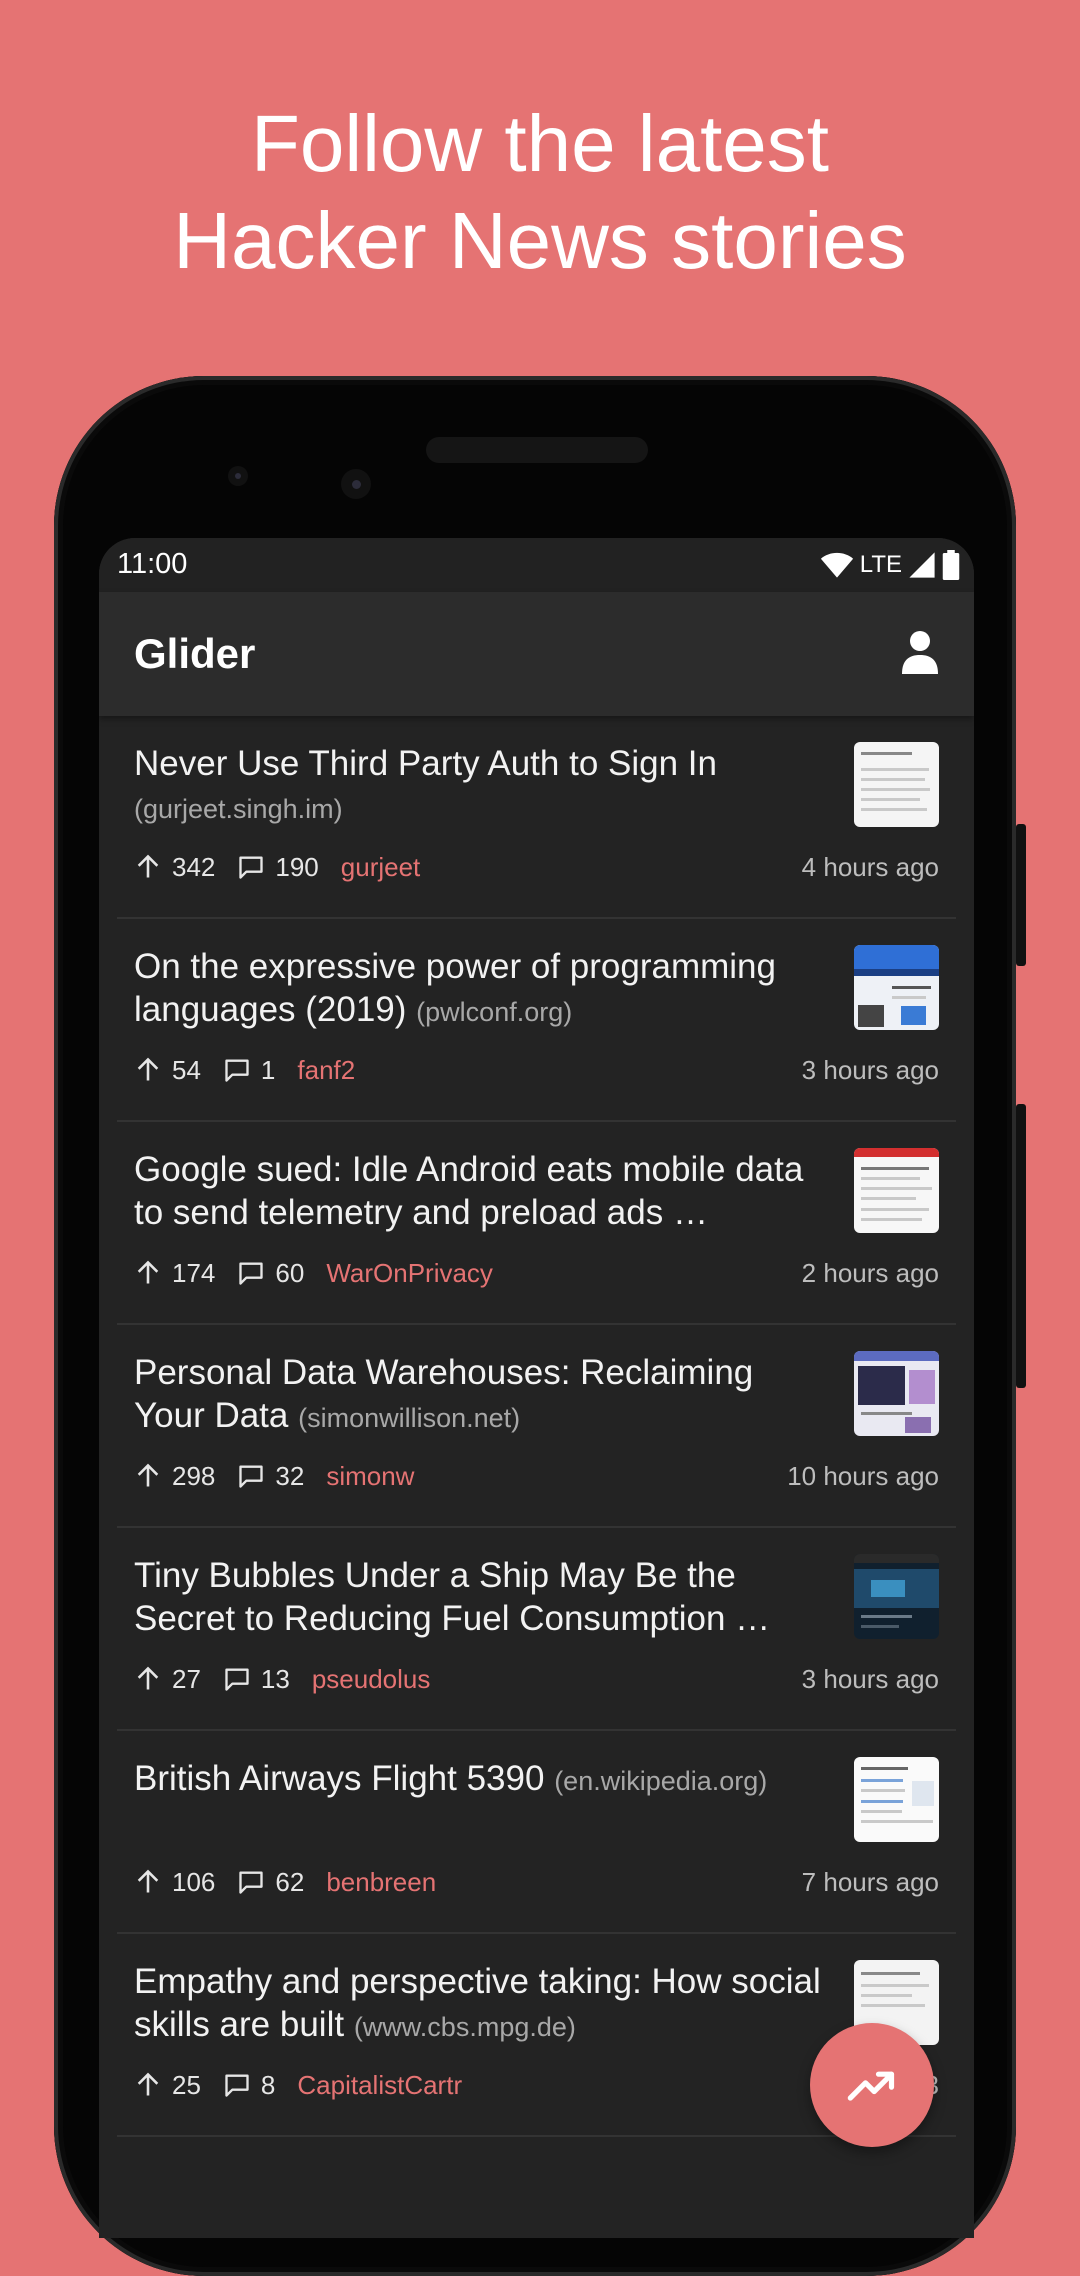  What do you see at coordinates (661, 1781) in the screenshot?
I see `story-domain: (en.wikipedia.org)` at bounding box center [661, 1781].